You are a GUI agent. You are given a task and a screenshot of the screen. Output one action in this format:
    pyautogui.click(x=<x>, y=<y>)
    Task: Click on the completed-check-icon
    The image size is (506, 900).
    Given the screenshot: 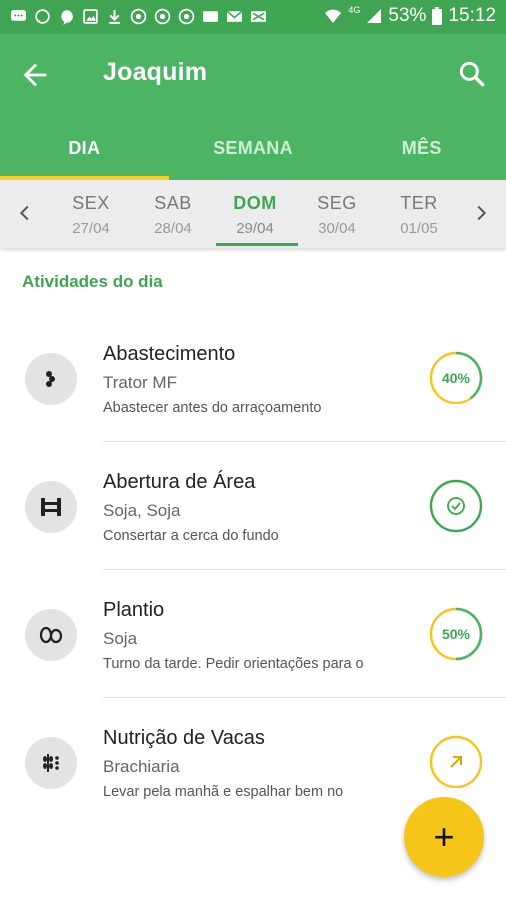 What is the action you would take?
    pyautogui.click(x=456, y=506)
    